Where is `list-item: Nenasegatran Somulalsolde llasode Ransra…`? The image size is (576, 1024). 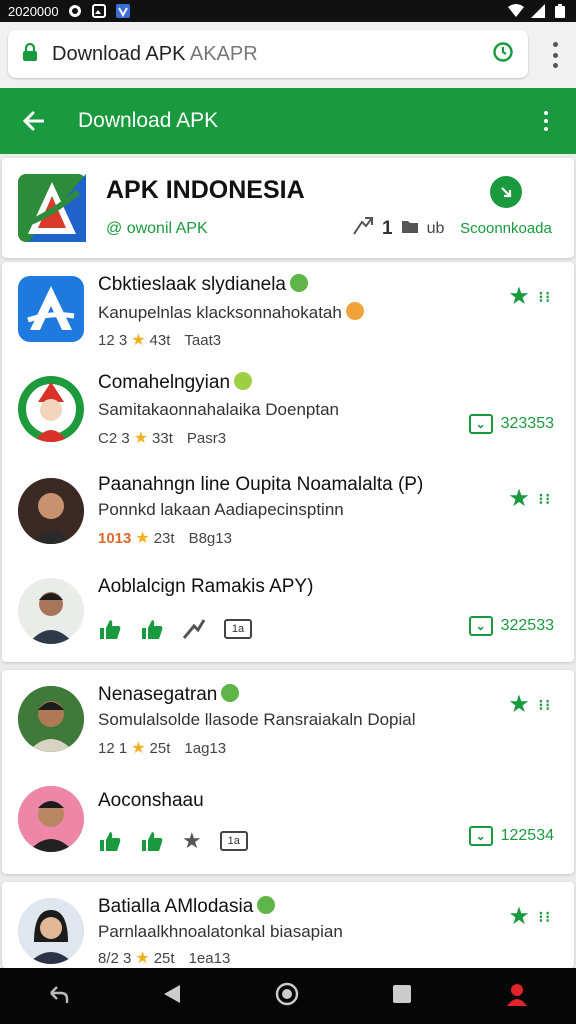 list-item: Nenasegatran Somulalsolde llasode Ransra… is located at coordinates (288, 720).